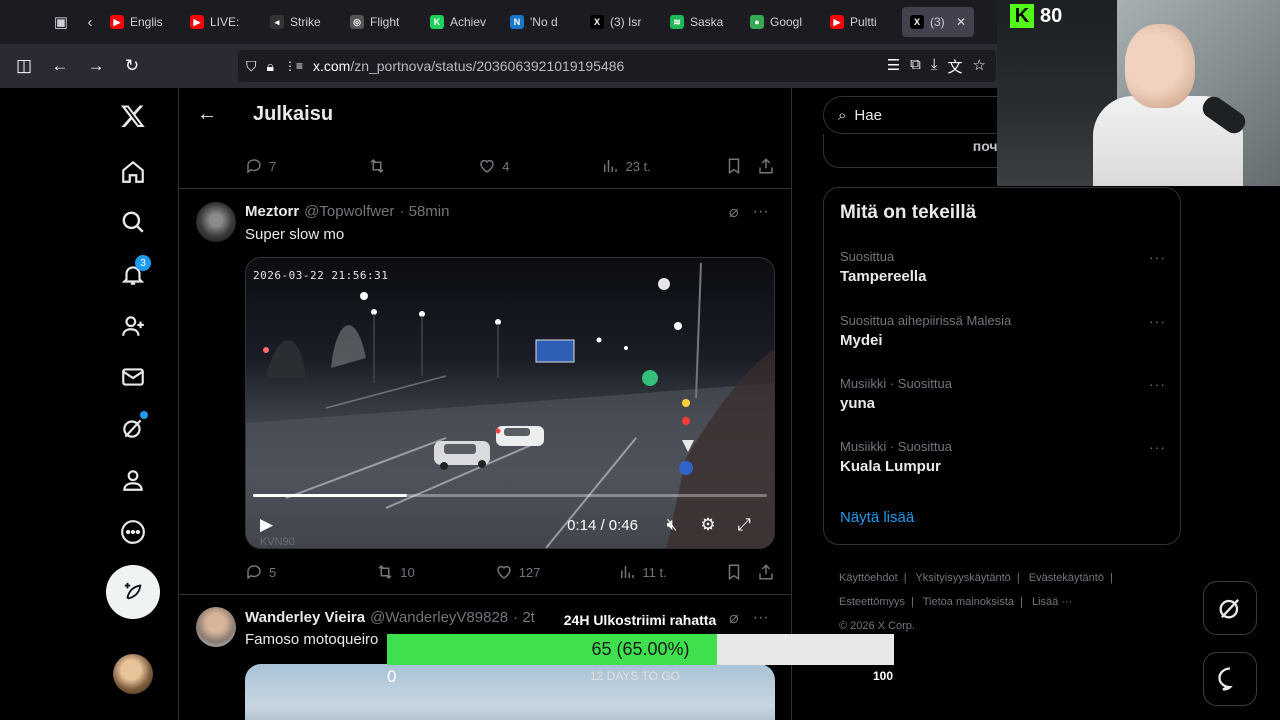 This screenshot has height=720, width=1280. I want to click on fullscreen-icon: ⤢, so click(744, 525).